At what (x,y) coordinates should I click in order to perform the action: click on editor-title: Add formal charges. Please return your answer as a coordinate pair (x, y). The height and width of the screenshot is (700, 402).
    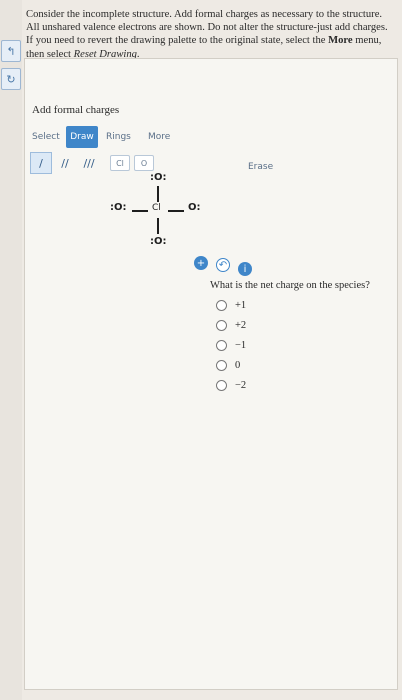
    Looking at the image, I should click on (76, 110).